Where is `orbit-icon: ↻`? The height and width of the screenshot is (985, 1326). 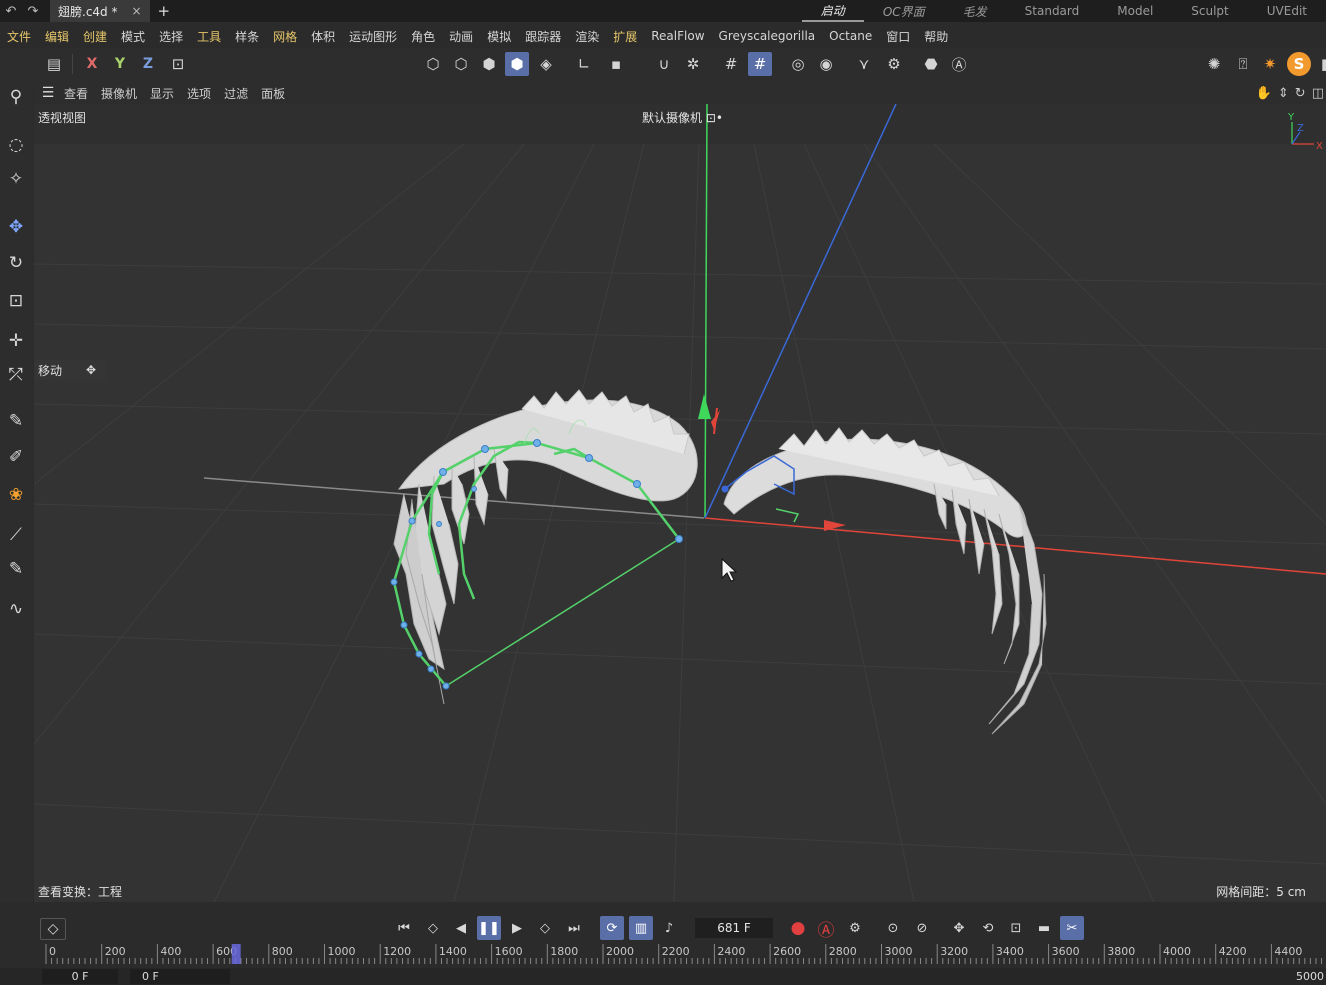 orbit-icon: ↻ is located at coordinates (1300, 93).